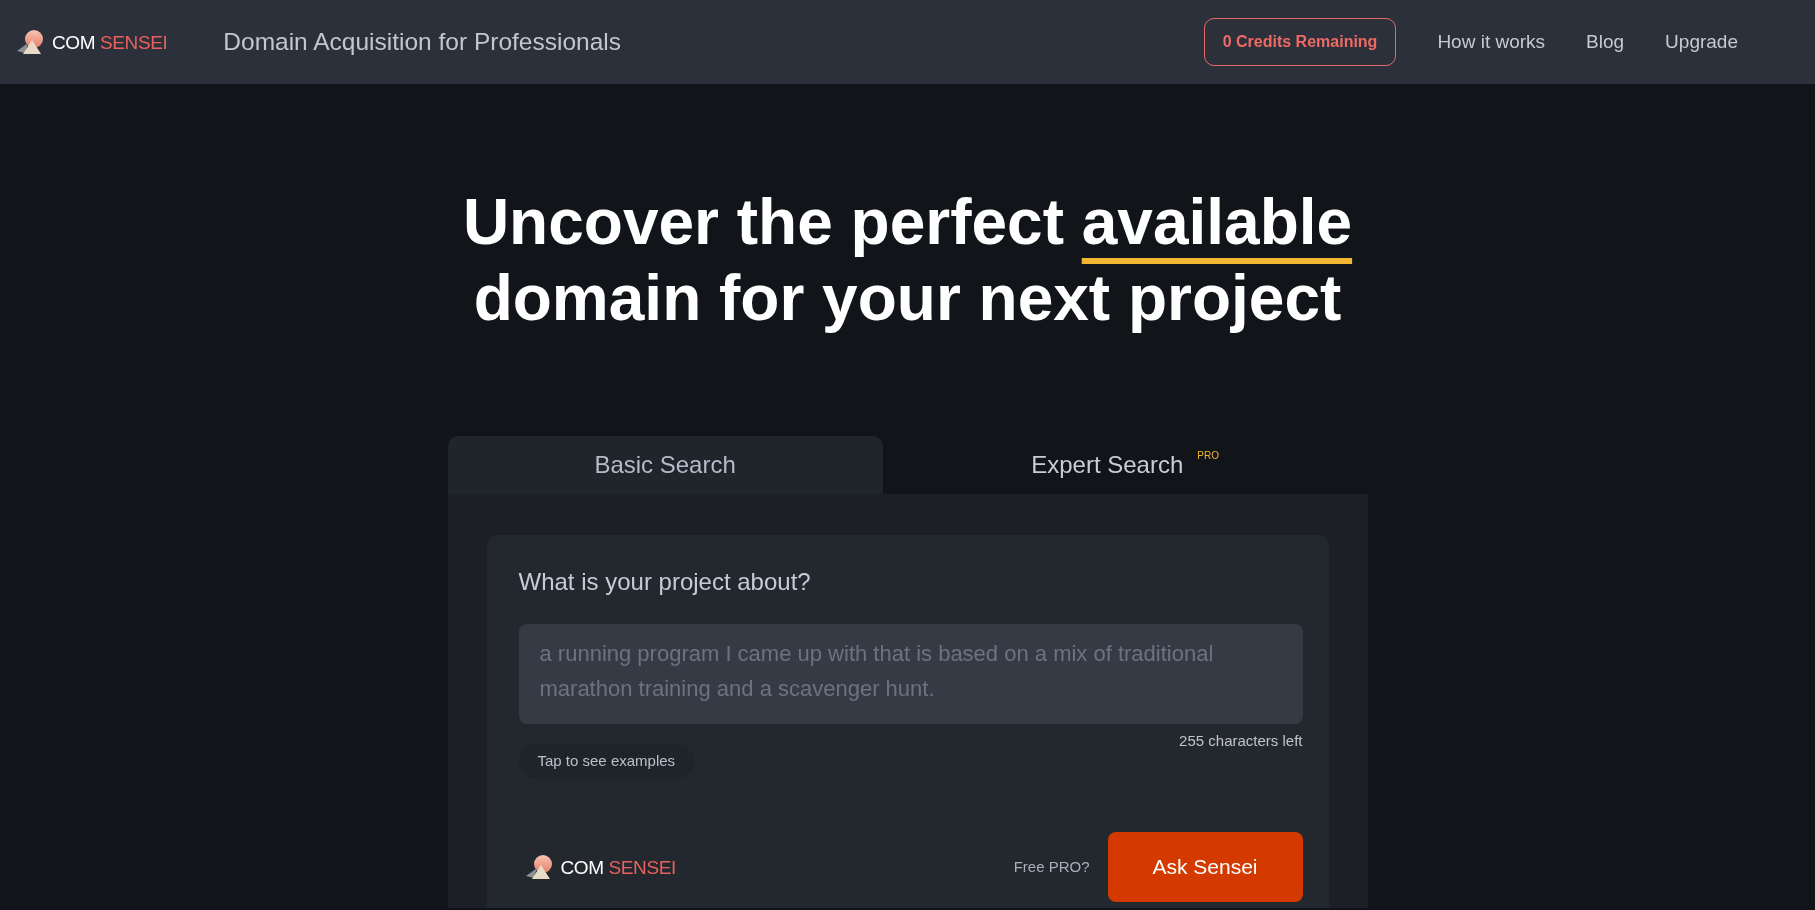 The image size is (1815, 910). Describe the element at coordinates (1605, 42) in the screenshot. I see `nav-link: Blog` at that location.